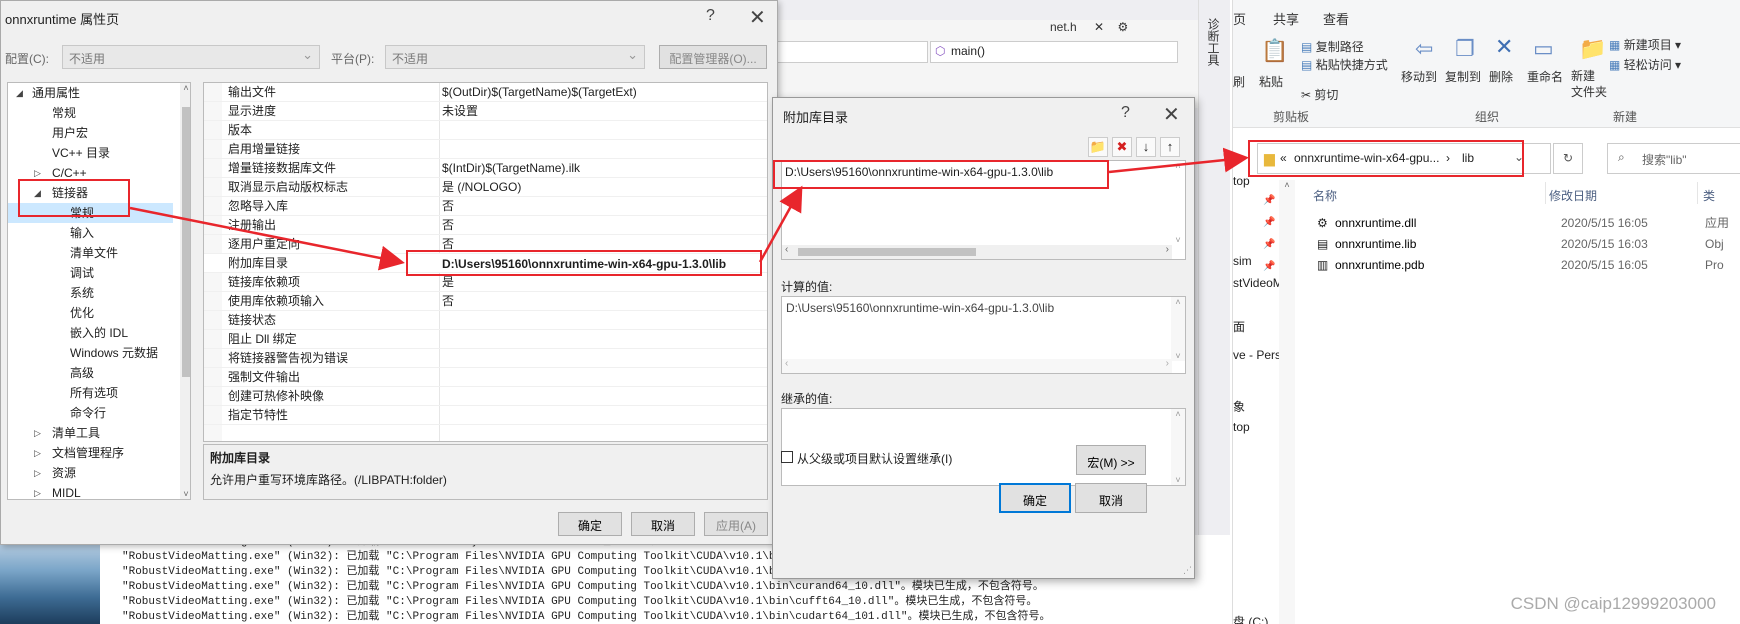  What do you see at coordinates (977, 365) in the screenshot?
I see `computed-hscrollbar: ‹ ›` at bounding box center [977, 365].